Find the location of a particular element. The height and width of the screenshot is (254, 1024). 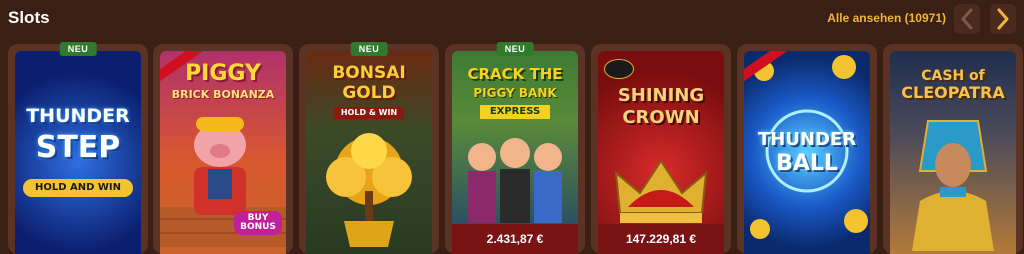

next-button is located at coordinates (1003, 19).